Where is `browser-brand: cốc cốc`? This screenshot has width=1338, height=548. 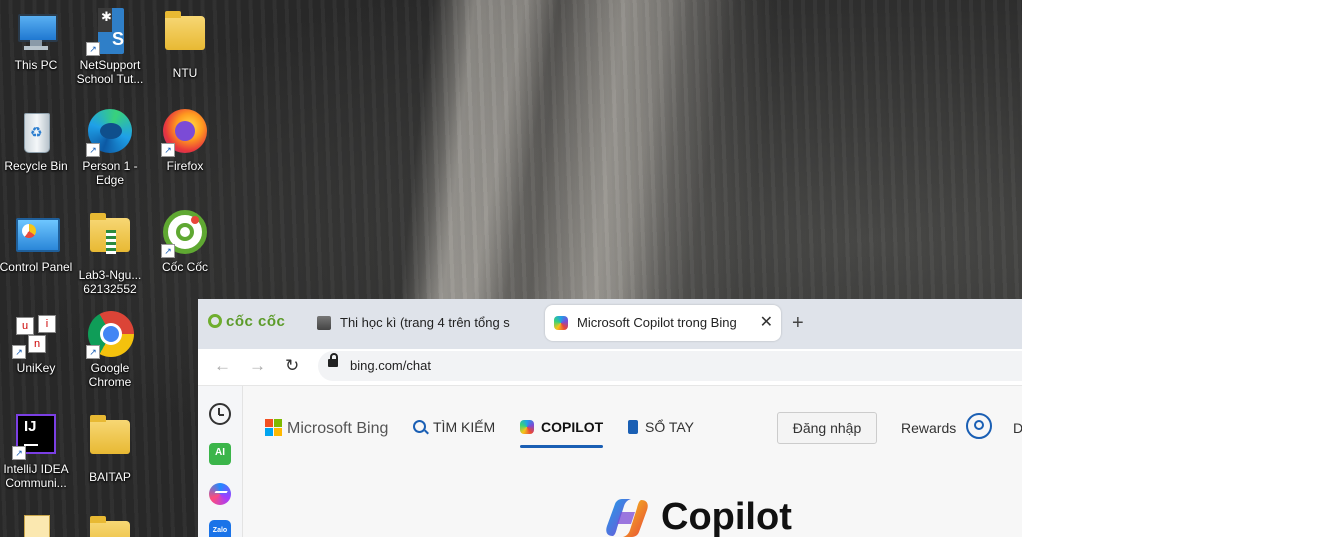
browser-brand: cốc cốc is located at coordinates (246, 321).